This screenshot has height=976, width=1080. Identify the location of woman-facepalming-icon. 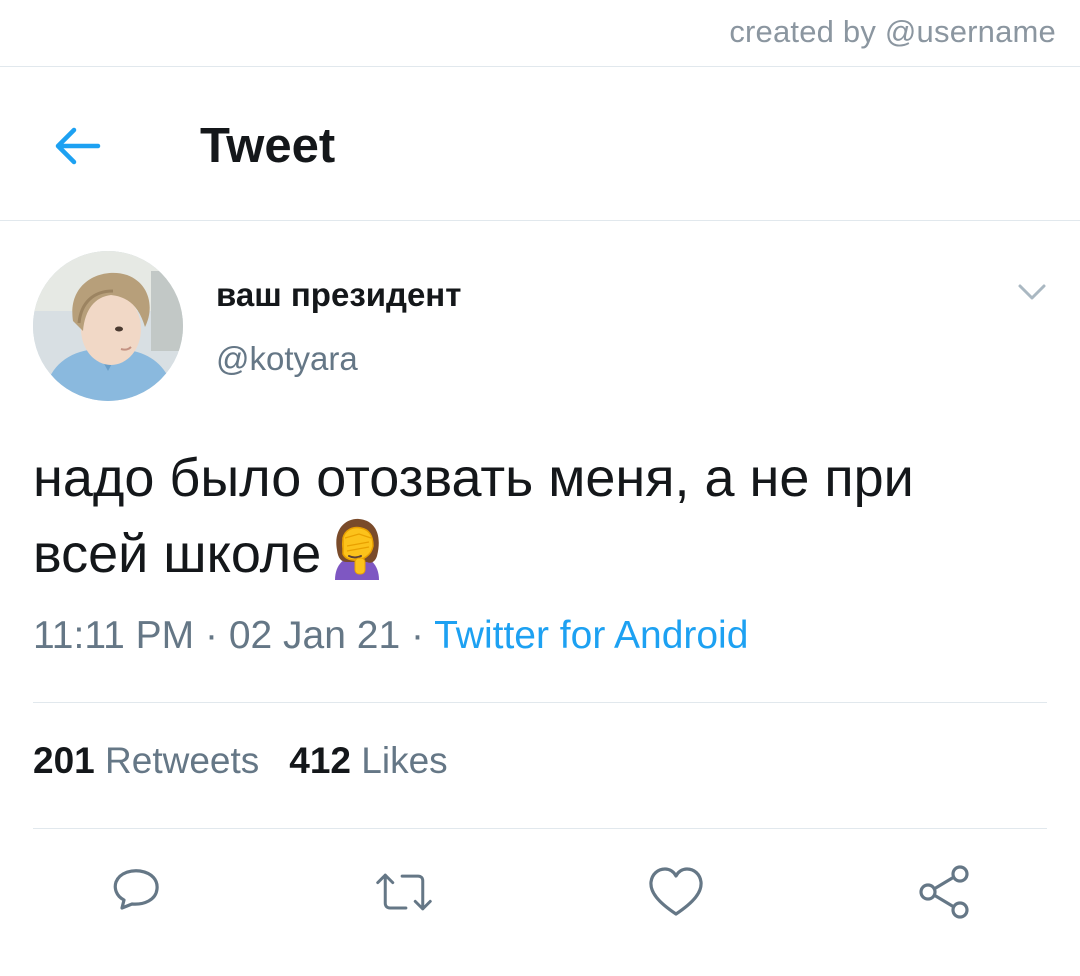
(357, 558).